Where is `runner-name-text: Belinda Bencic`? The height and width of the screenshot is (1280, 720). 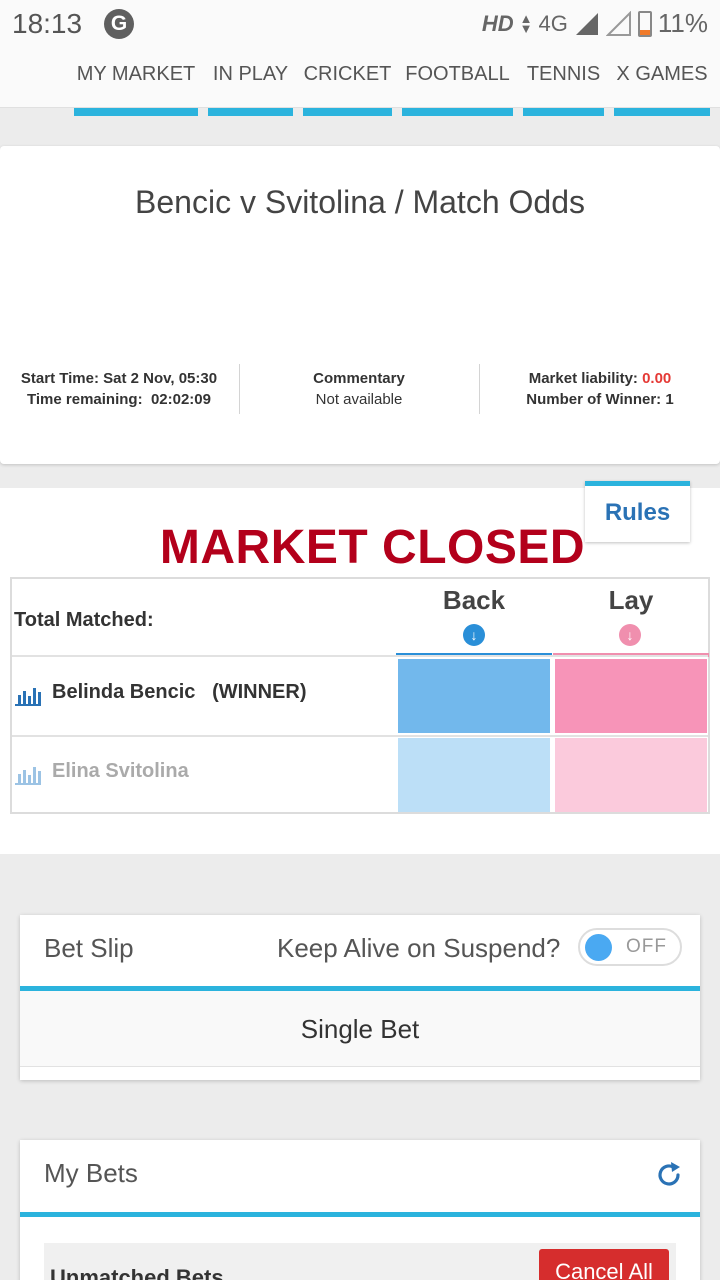 runner-name-text: Belinda Bencic is located at coordinates (124, 692).